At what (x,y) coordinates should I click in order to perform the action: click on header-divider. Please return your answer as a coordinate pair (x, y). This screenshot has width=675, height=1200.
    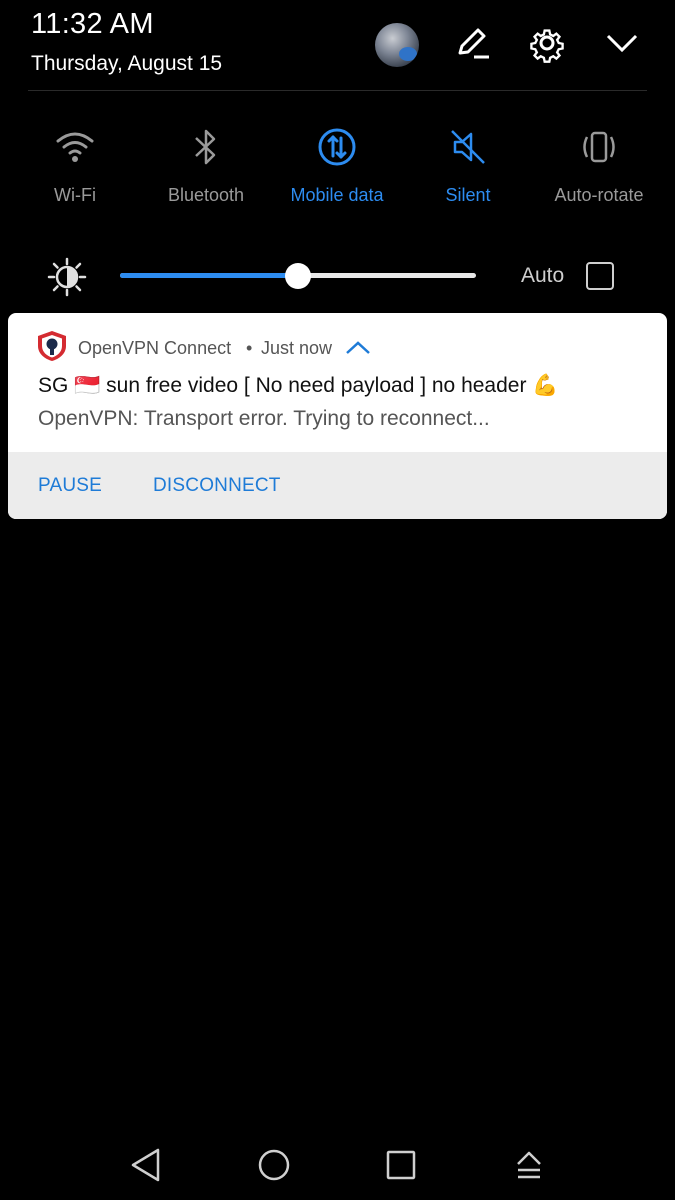
    Looking at the image, I should click on (337, 90).